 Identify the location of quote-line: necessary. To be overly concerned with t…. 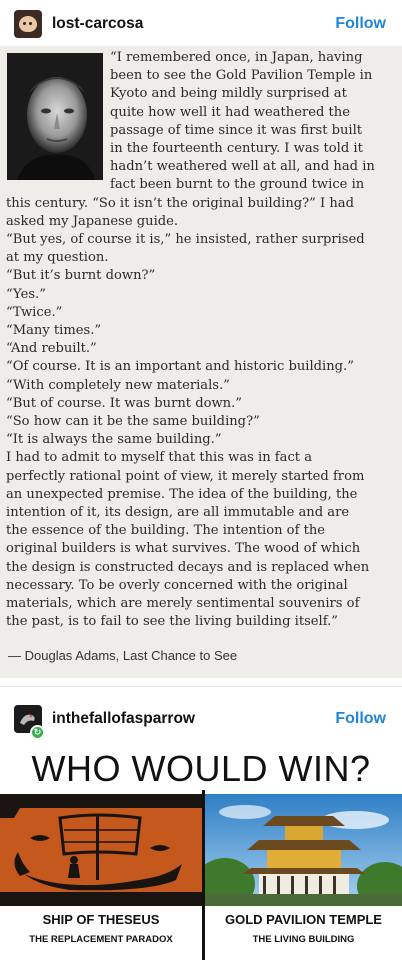
(177, 585).